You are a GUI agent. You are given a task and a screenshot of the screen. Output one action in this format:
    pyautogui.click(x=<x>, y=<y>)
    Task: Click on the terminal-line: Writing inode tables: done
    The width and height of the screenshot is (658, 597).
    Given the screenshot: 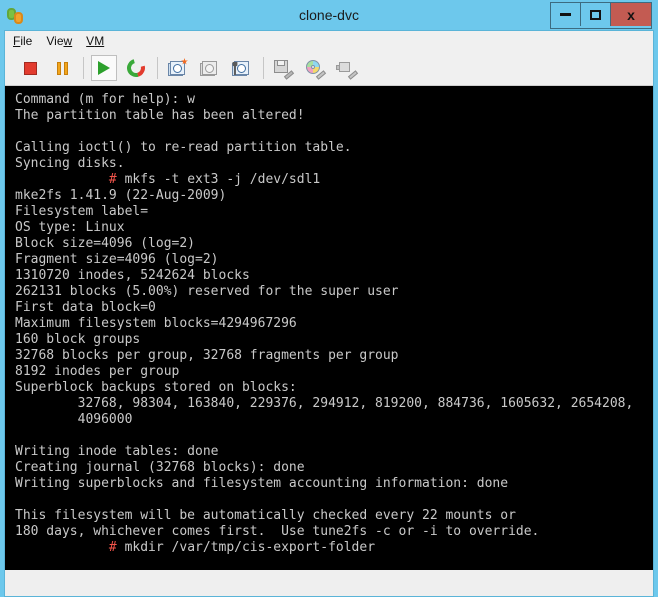 What is the action you would take?
    pyautogui.click(x=117, y=451)
    